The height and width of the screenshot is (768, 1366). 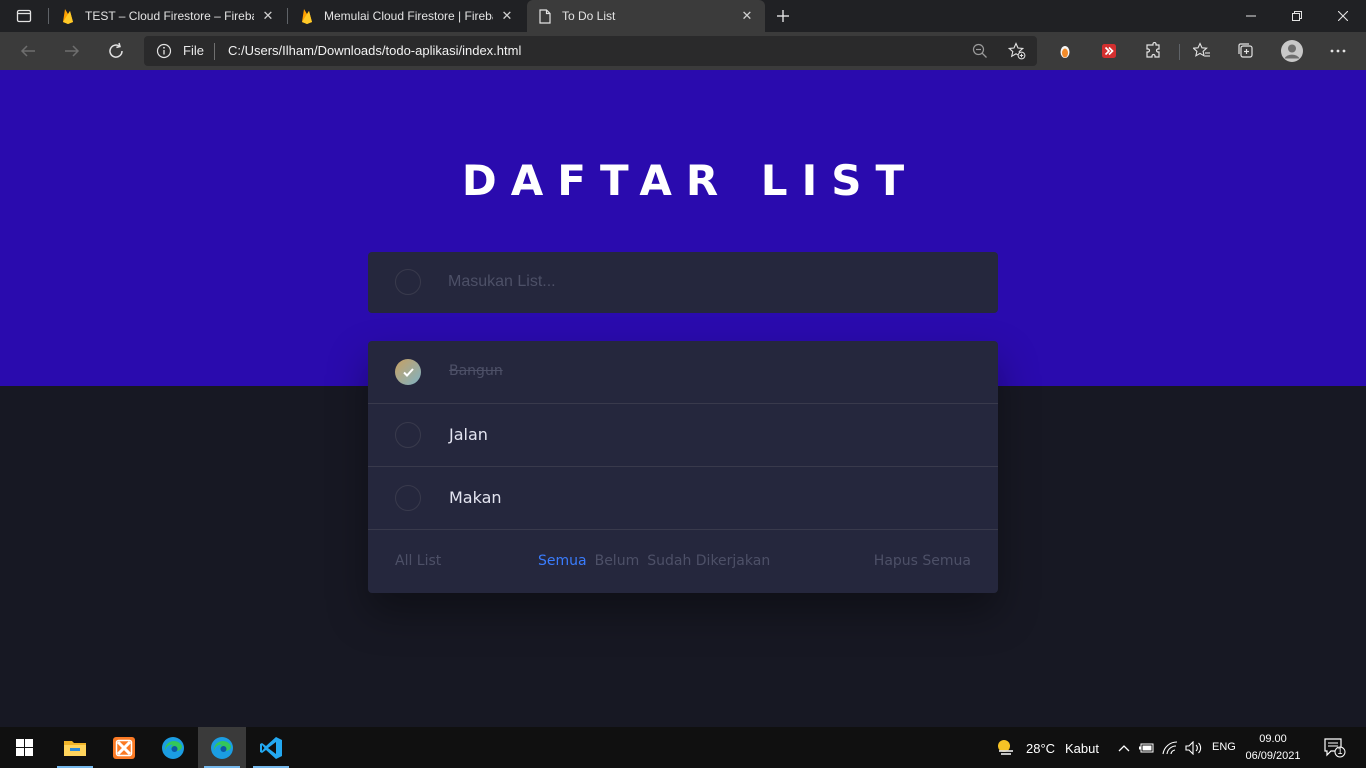 What do you see at coordinates (646, 16) in the screenshot?
I see `tab-todo-list: To Do List ✕` at bounding box center [646, 16].